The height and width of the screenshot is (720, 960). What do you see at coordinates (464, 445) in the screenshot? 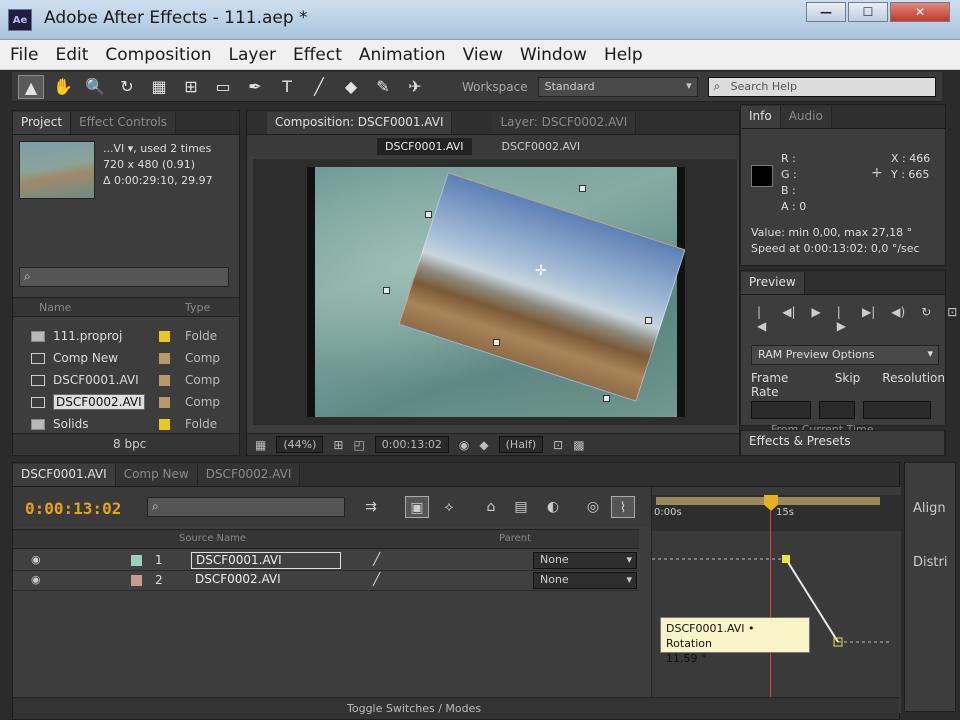
I see `snapshot-icon: ◉` at bounding box center [464, 445].